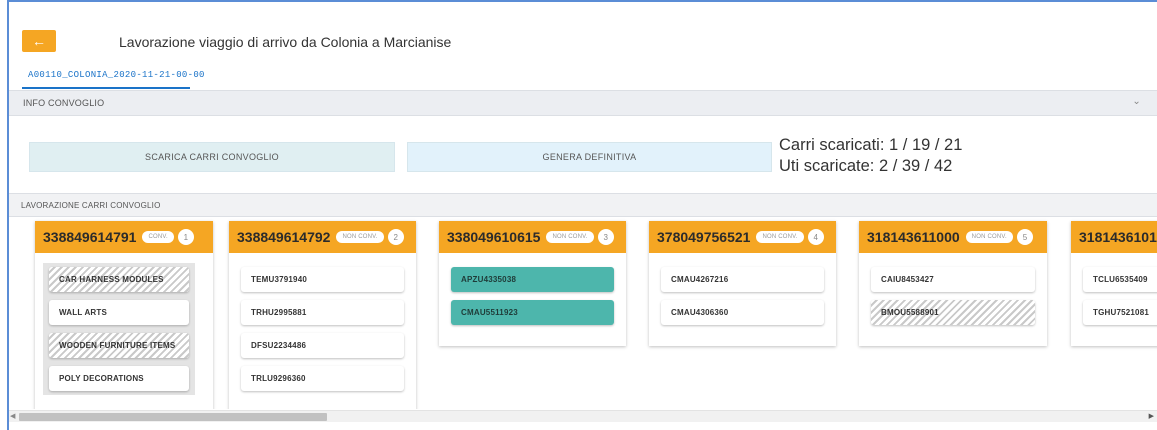 Image resolution: width=1157 pixels, height=430 pixels. I want to click on uti-item: APZU4335038, so click(532, 279).